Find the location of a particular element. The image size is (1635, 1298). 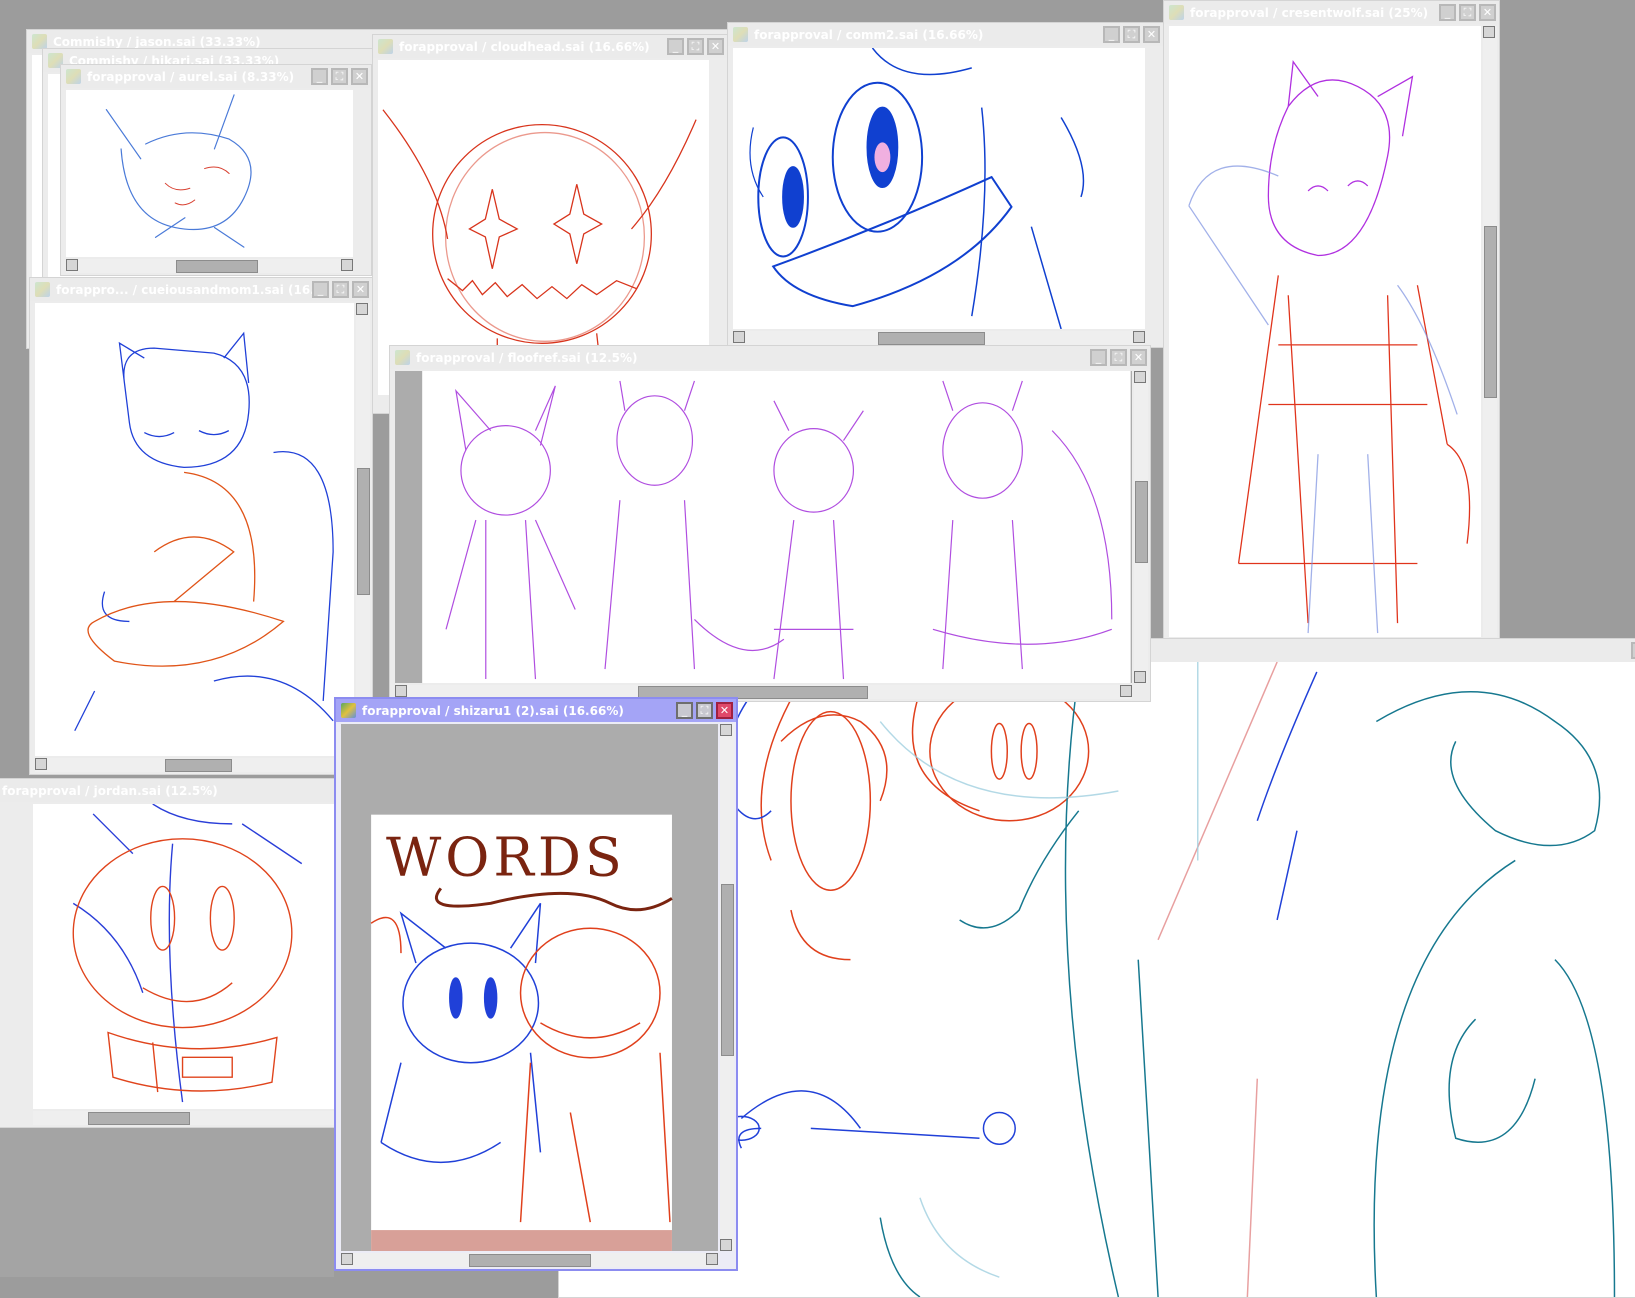

title-bar: forapproval / aurel.sai (8.33%) _ ⛶ ✕ is located at coordinates (216, 76).